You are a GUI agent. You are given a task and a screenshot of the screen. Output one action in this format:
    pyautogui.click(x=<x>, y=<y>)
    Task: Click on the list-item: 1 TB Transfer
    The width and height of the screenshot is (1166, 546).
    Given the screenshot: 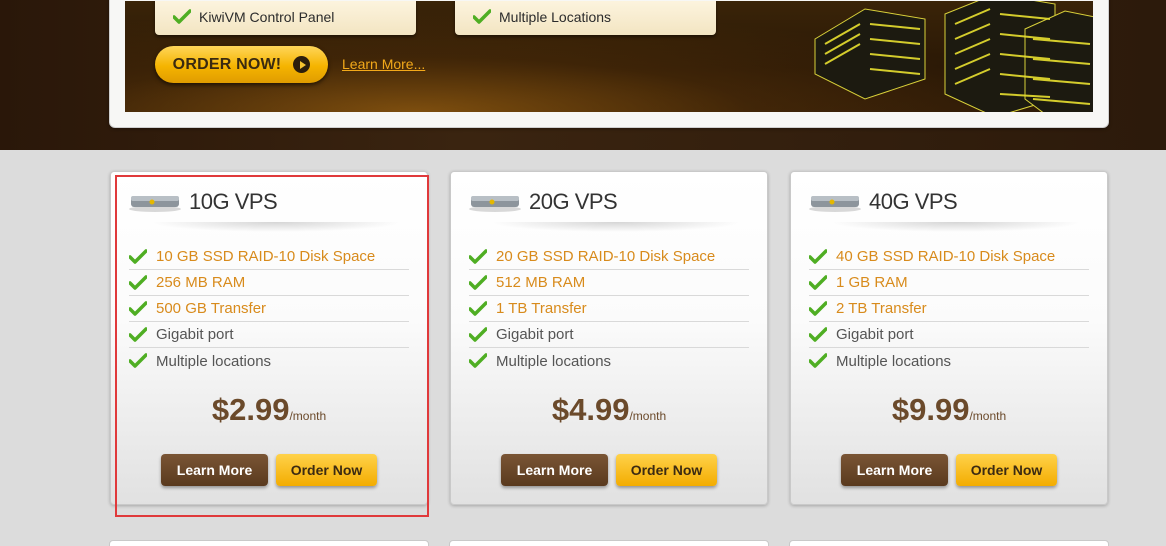 What is the action you would take?
    pyautogui.click(x=609, y=309)
    